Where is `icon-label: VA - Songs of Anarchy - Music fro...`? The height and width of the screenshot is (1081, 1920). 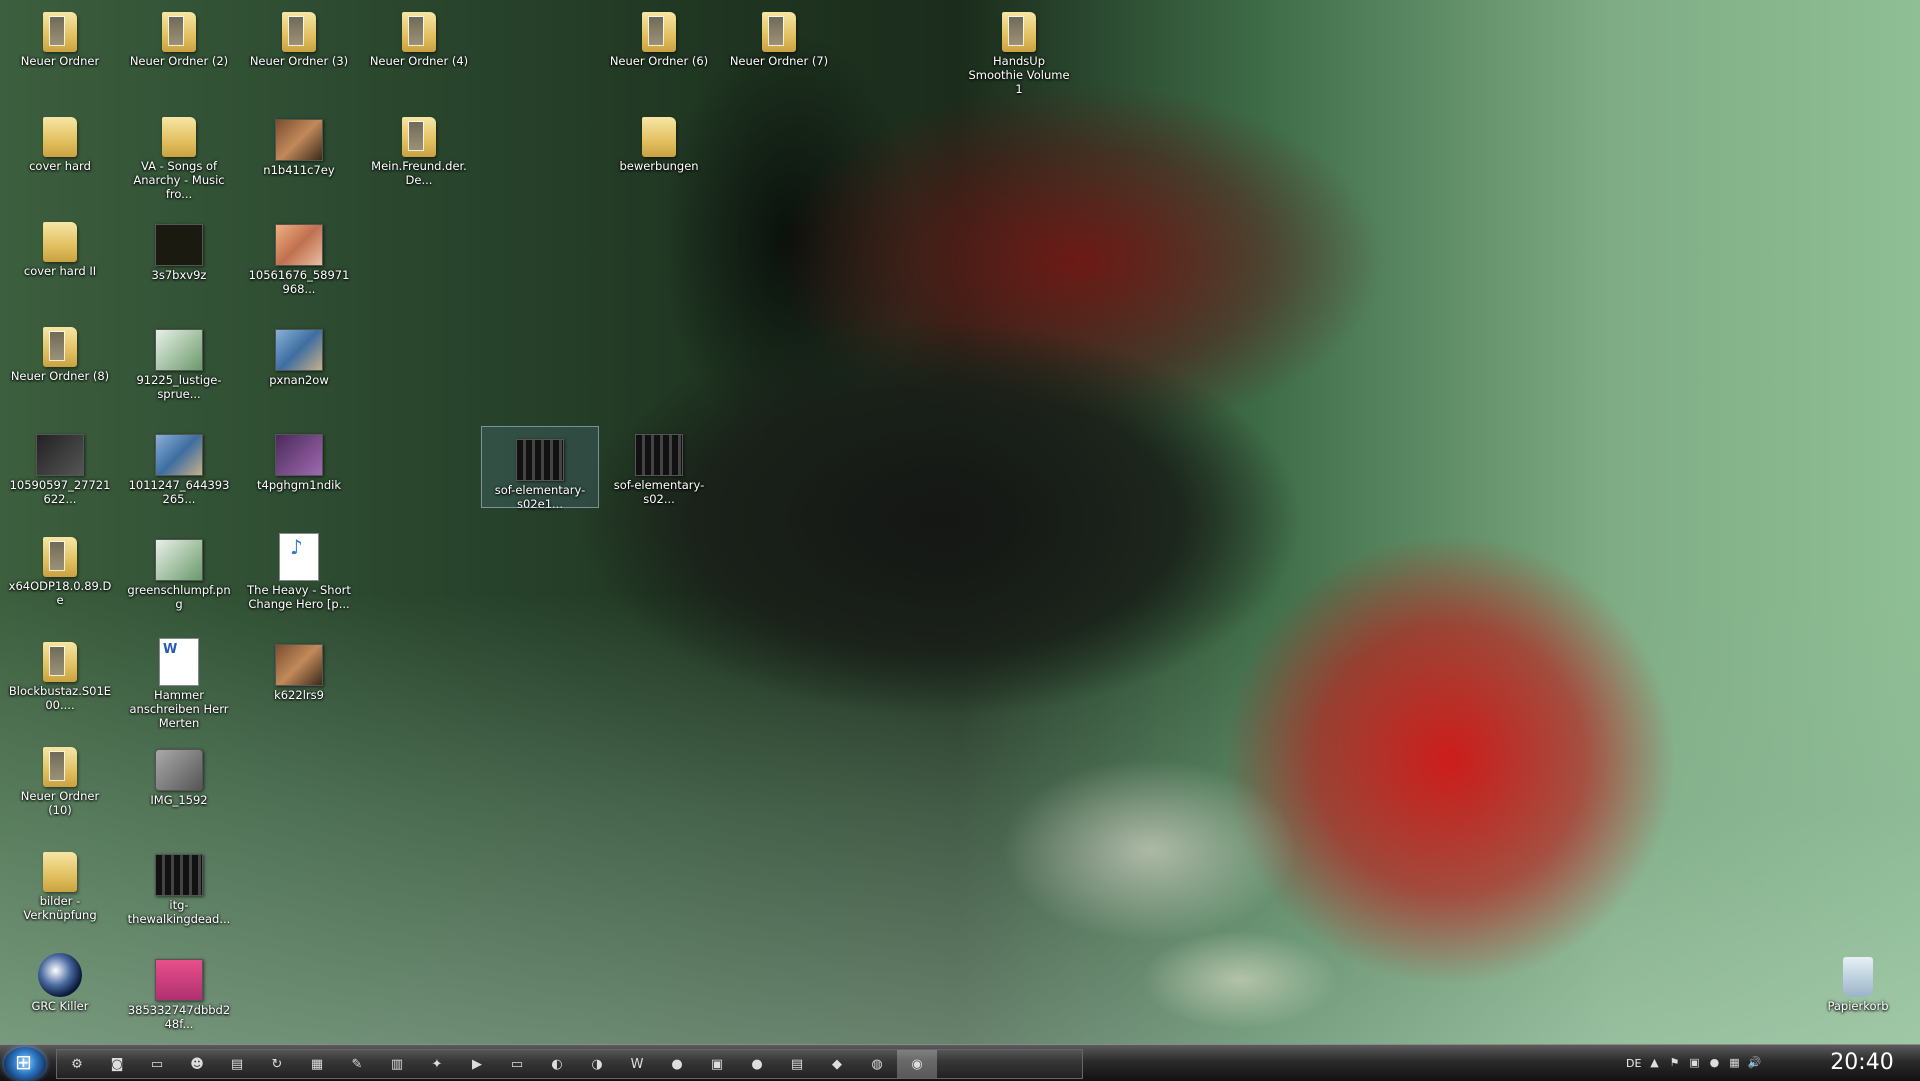
icon-label: VA - Songs of Anarchy - Music fro... is located at coordinates (179, 180).